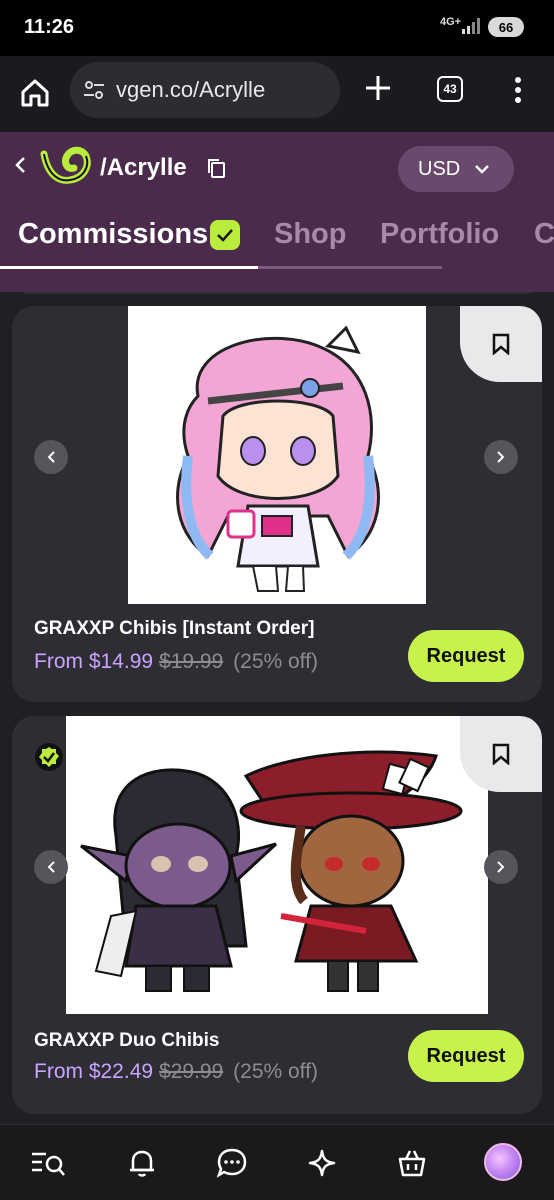  What do you see at coordinates (94, 661) in the screenshot?
I see `listing-price: From $14.99` at bounding box center [94, 661].